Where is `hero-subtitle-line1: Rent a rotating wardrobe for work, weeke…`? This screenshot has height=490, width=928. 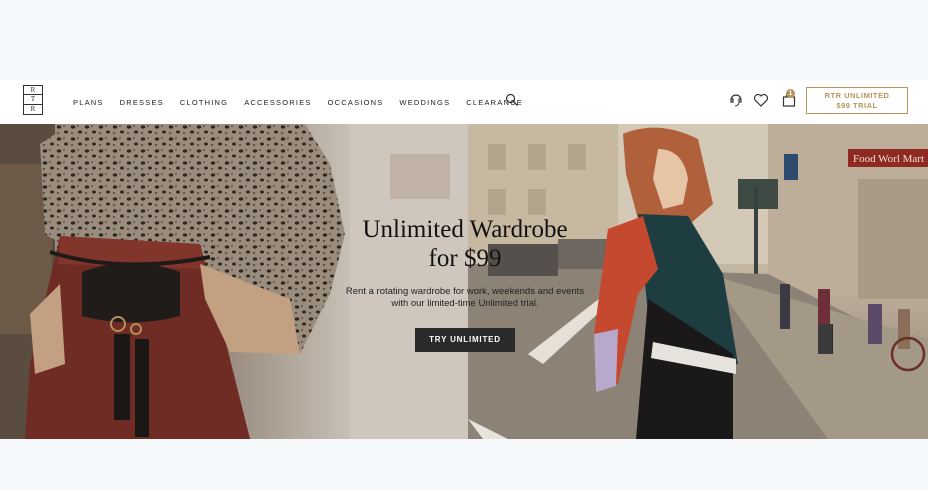
hero-subtitle-line1: Rent a rotating wardrobe for work, weeke… is located at coordinates (465, 291).